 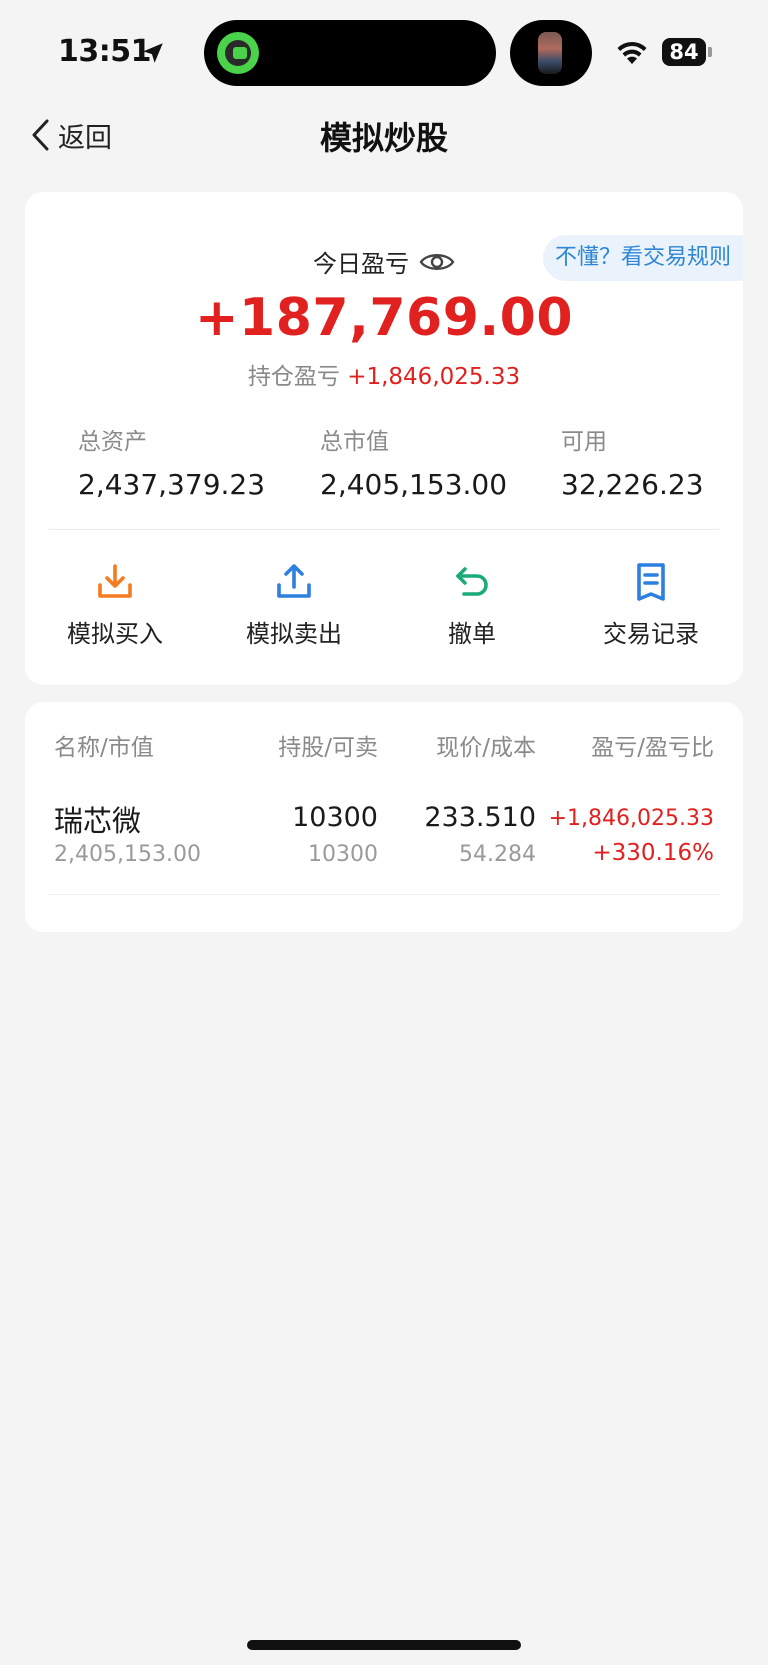 I want to click on island-media-thumbnail, so click(x=550, y=53).